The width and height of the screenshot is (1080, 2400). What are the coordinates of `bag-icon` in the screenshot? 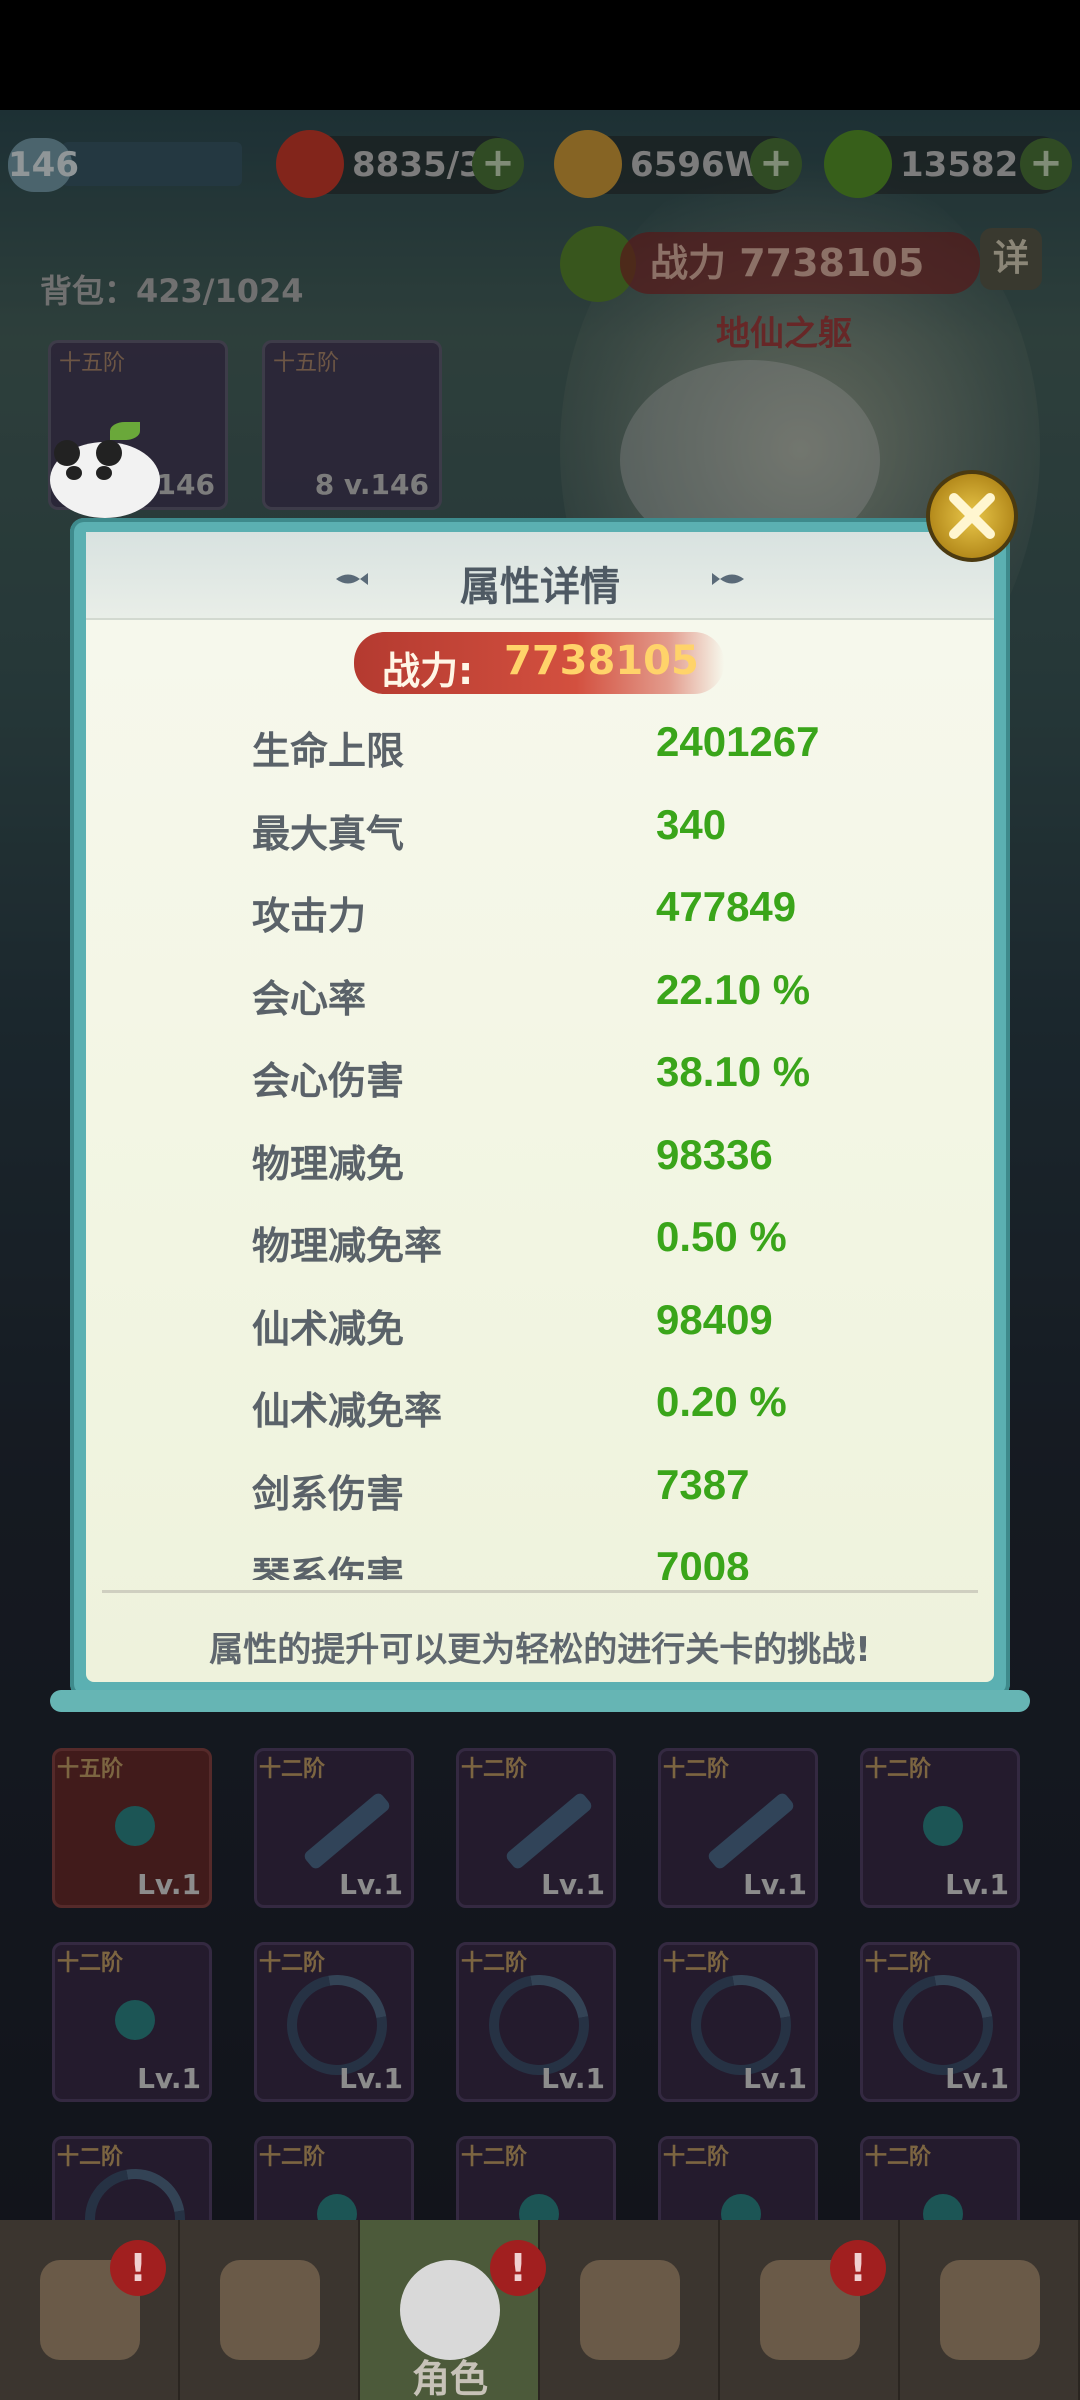 It's located at (270, 2310).